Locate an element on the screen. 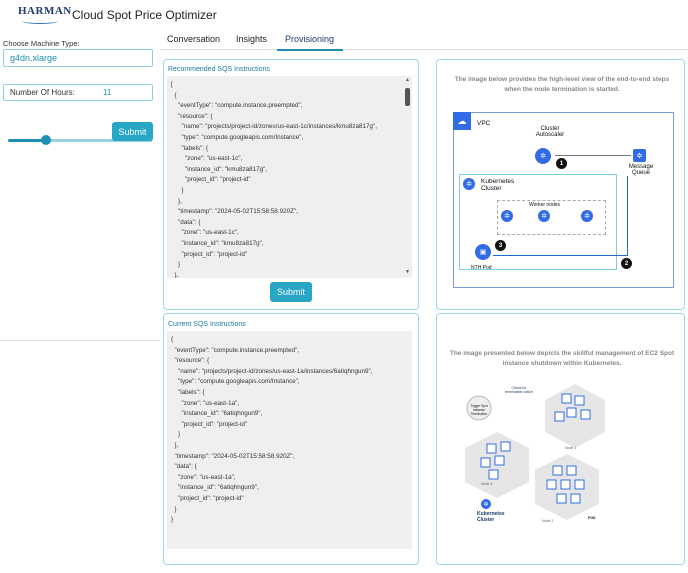 This screenshot has height=573, width=688. hours-slider-thumb is located at coordinates (46, 140).